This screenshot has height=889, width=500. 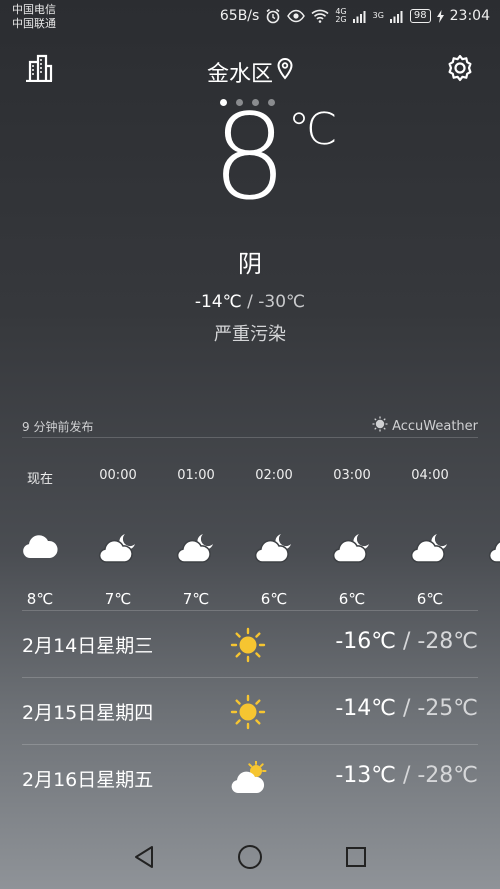 I want to click on hourly-item: 05 6, so click(x=489, y=538).